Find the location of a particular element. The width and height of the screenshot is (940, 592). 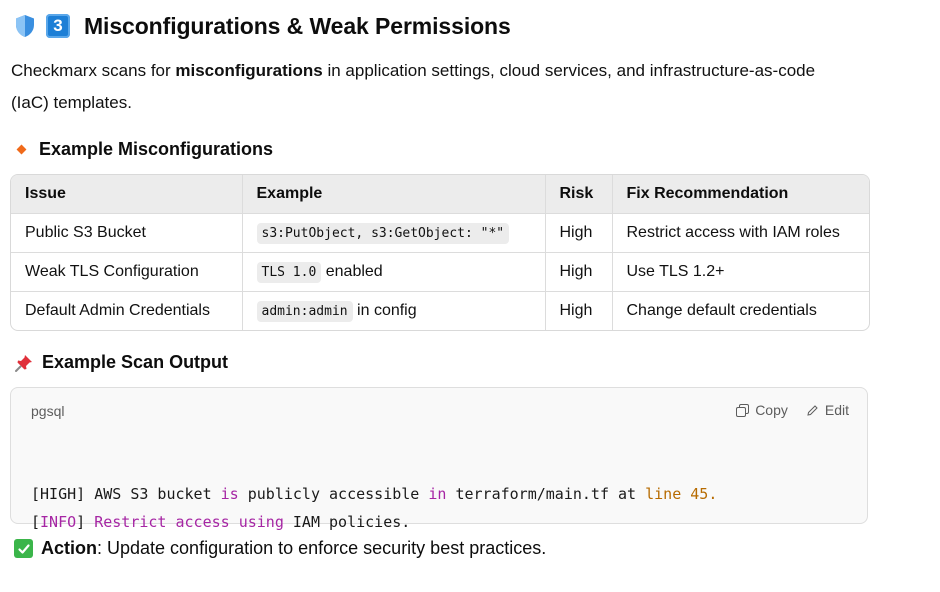

example-cell: s3:PutObject, s3:GetObject: "*" is located at coordinates (394, 233).